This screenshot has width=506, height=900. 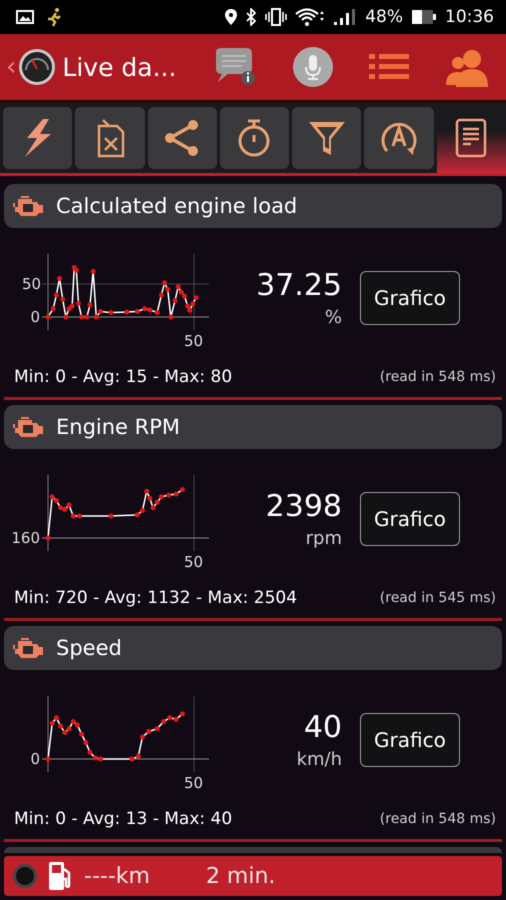 What do you see at coordinates (304, 506) in the screenshot?
I see `sensor-value: 2398` at bounding box center [304, 506].